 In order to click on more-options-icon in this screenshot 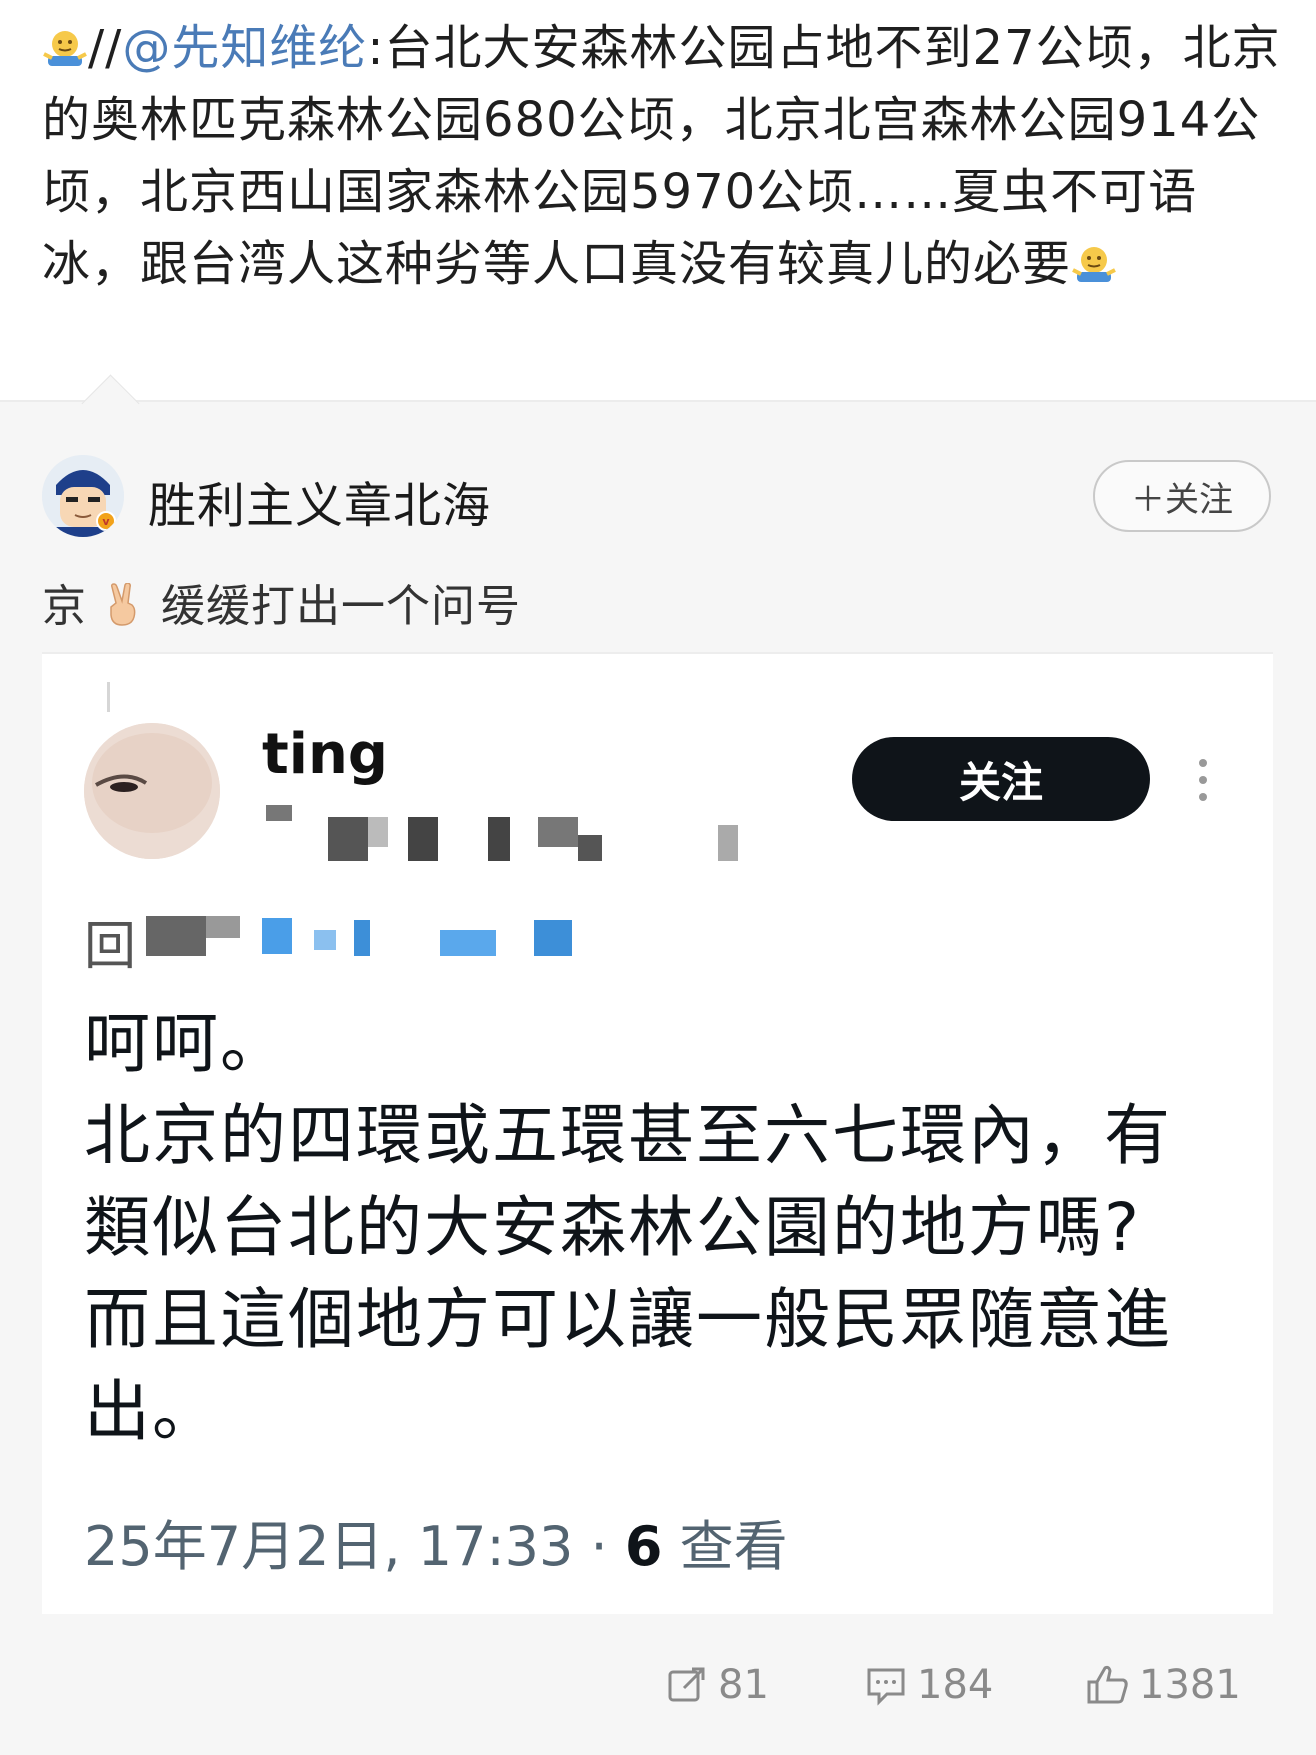, I will do `click(1203, 780)`.